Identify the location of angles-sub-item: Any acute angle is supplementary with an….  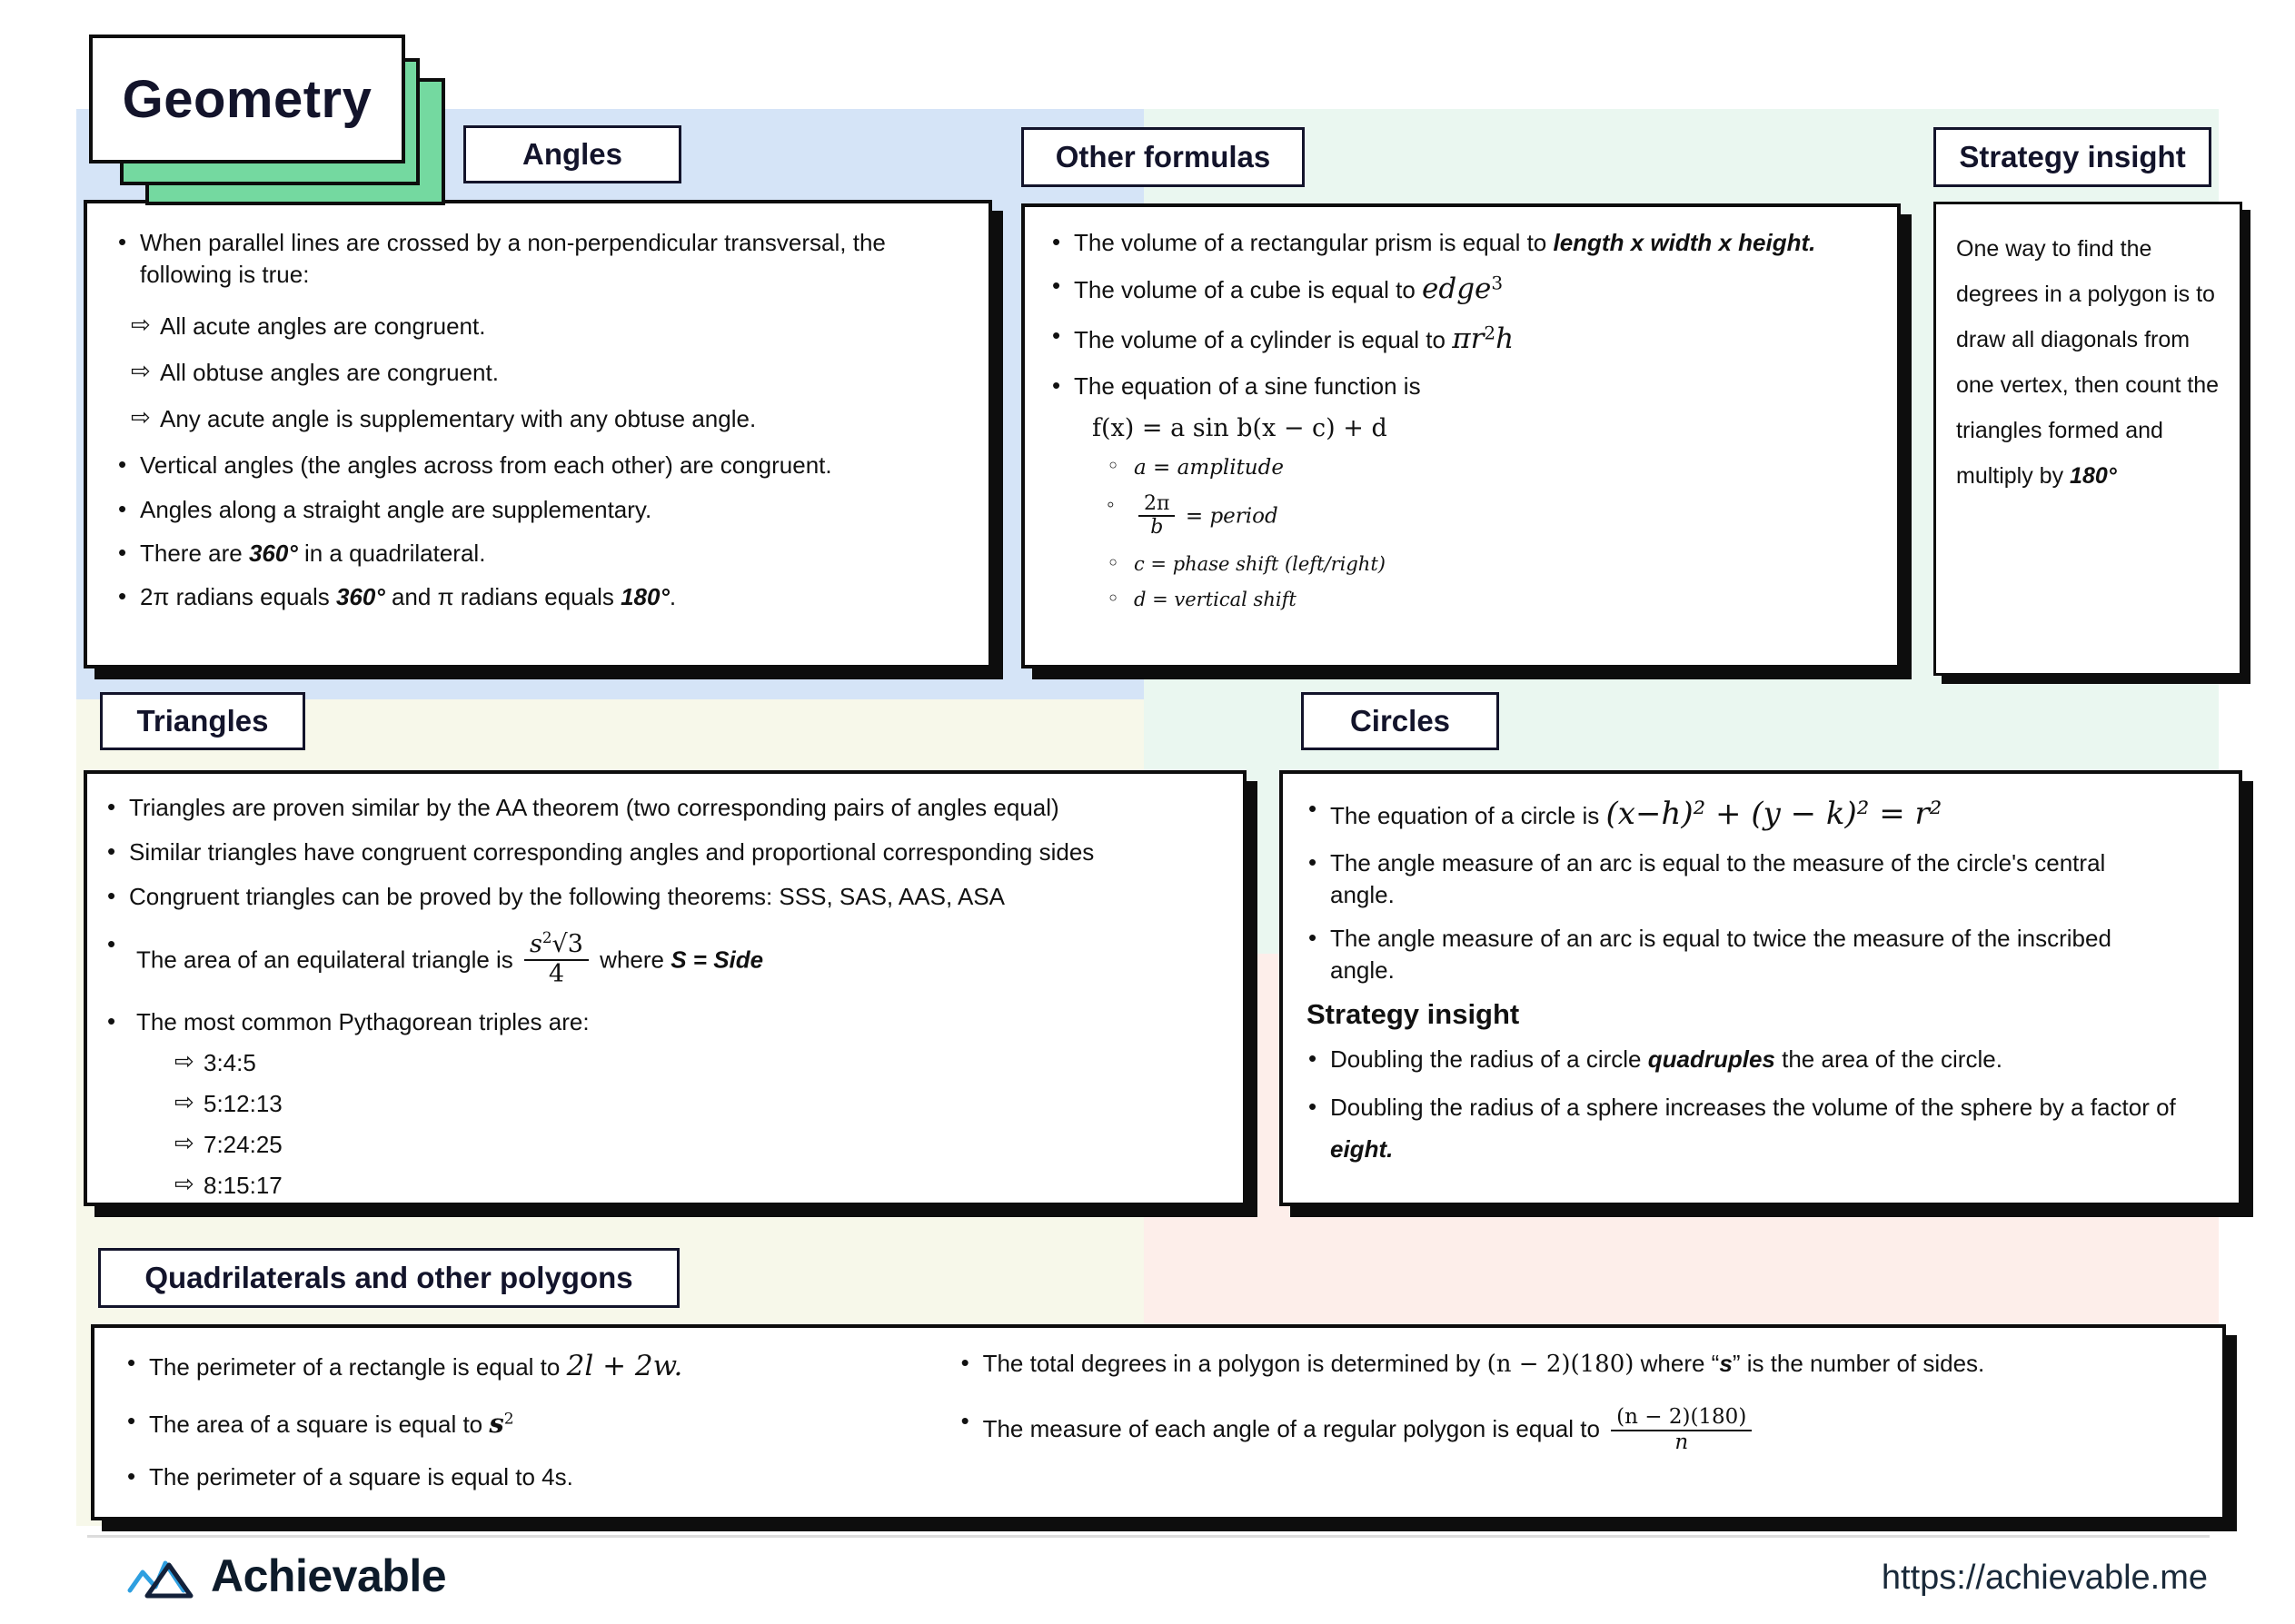
(543, 418).